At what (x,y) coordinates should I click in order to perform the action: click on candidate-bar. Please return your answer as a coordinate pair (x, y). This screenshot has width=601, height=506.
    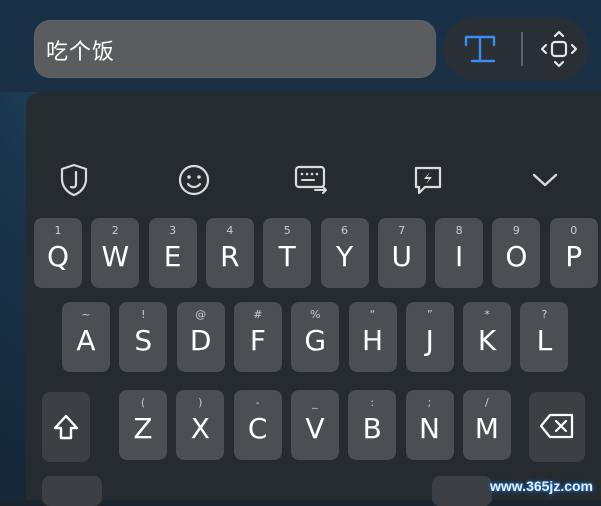
    Looking at the image, I should click on (313, 117).